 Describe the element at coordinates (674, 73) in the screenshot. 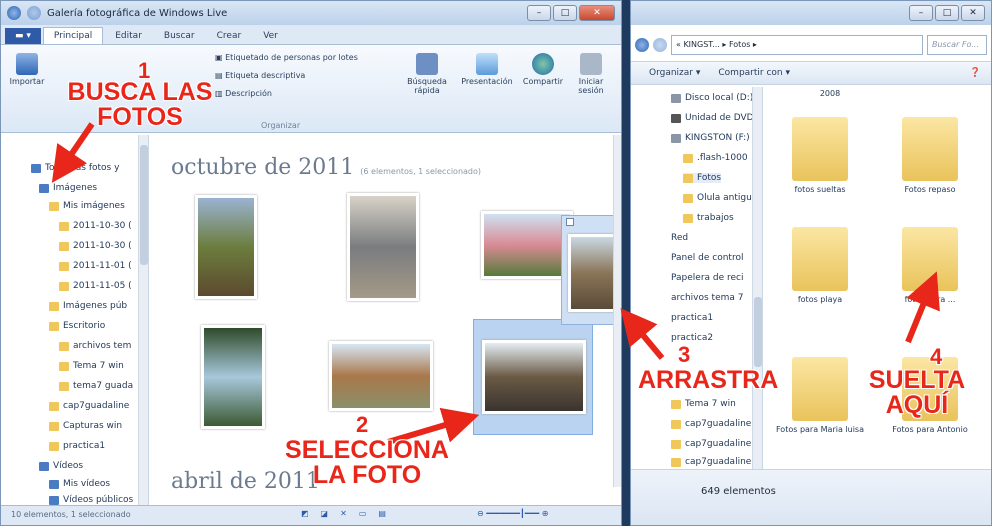

I see `organize-button: Organizar ▾` at that location.